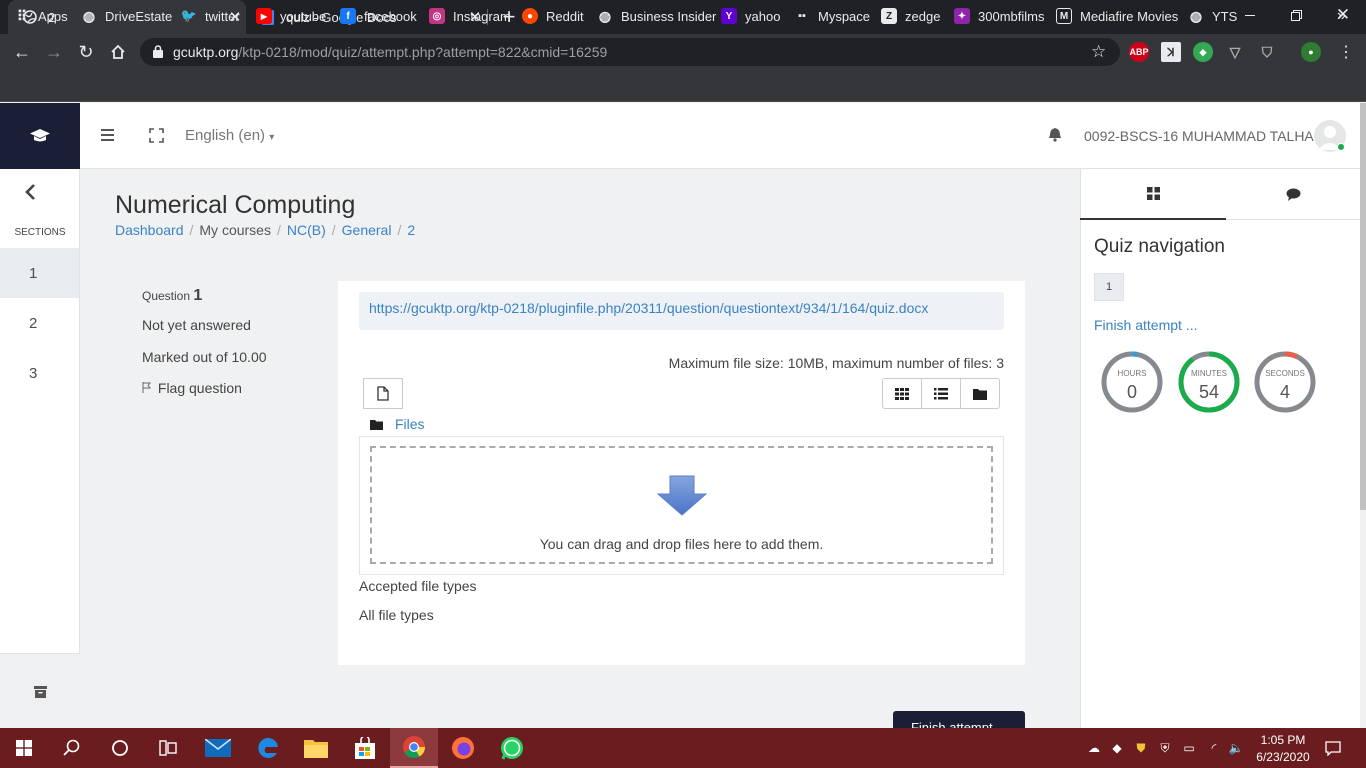  I want to click on bookmark-item: ● Reddit, so click(553, 16).